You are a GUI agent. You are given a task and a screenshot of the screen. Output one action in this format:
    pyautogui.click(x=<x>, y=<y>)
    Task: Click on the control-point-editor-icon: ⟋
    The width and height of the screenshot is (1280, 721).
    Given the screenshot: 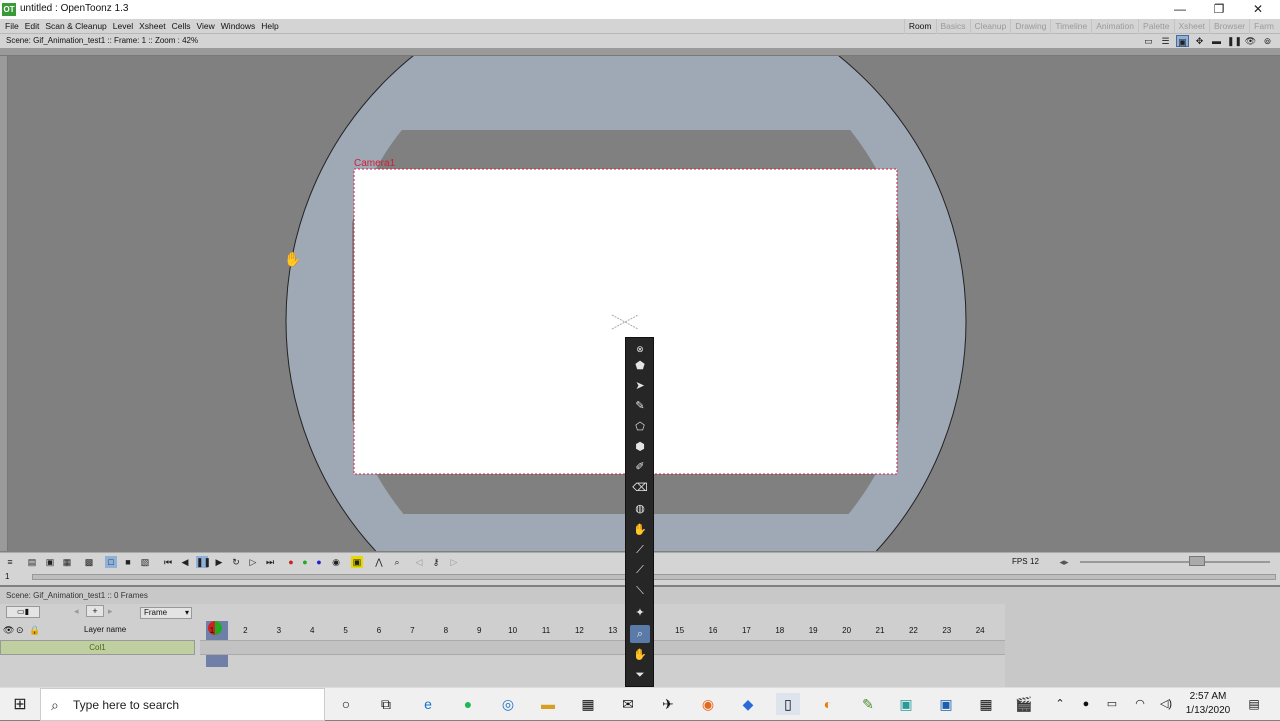 What is the action you would take?
    pyautogui.click(x=640, y=570)
    